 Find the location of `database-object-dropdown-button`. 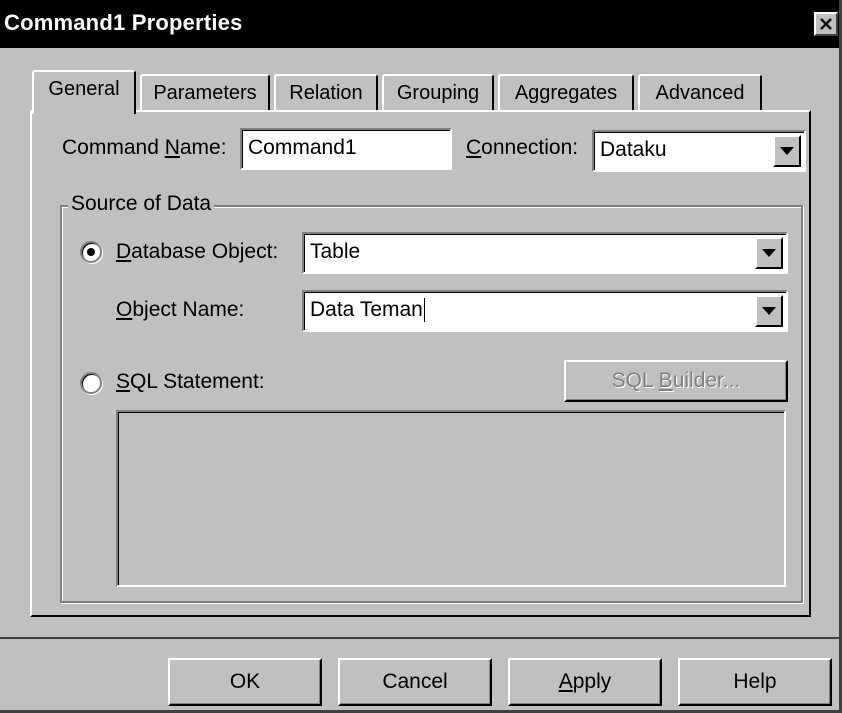

database-object-dropdown-button is located at coordinates (769, 253).